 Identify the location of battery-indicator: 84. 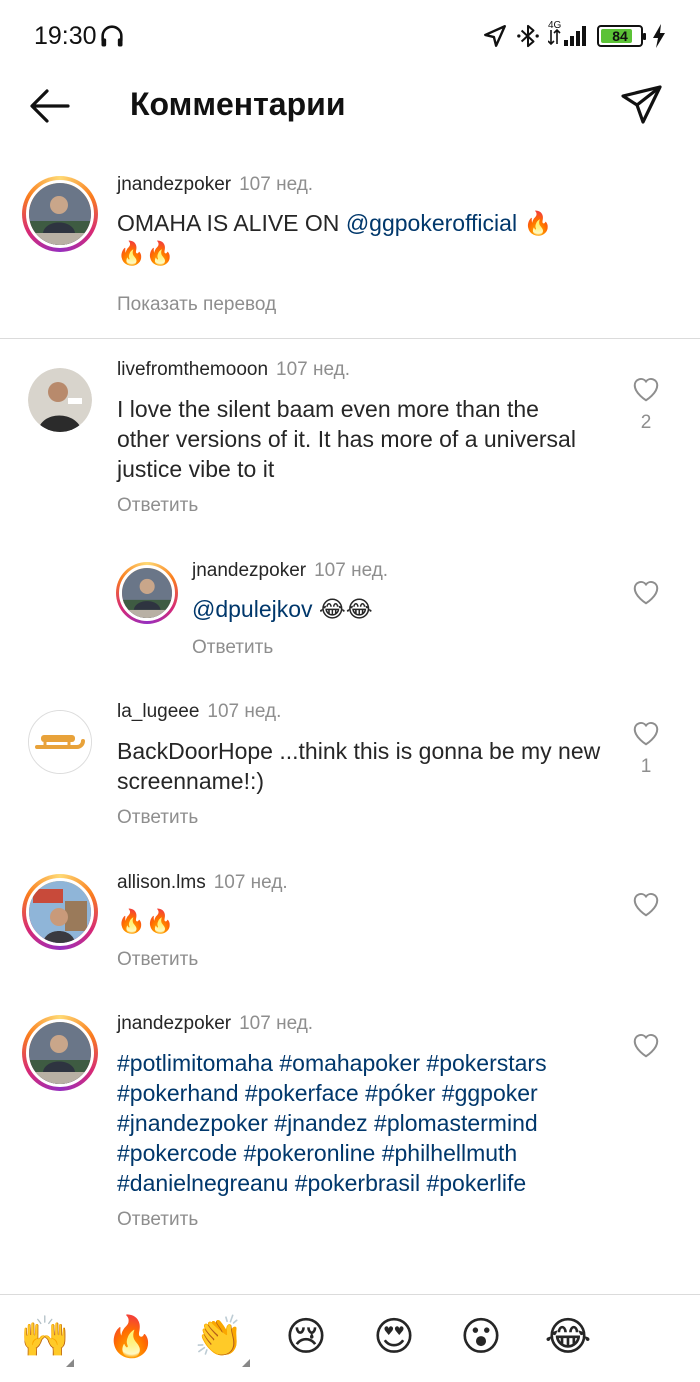
(621, 36).